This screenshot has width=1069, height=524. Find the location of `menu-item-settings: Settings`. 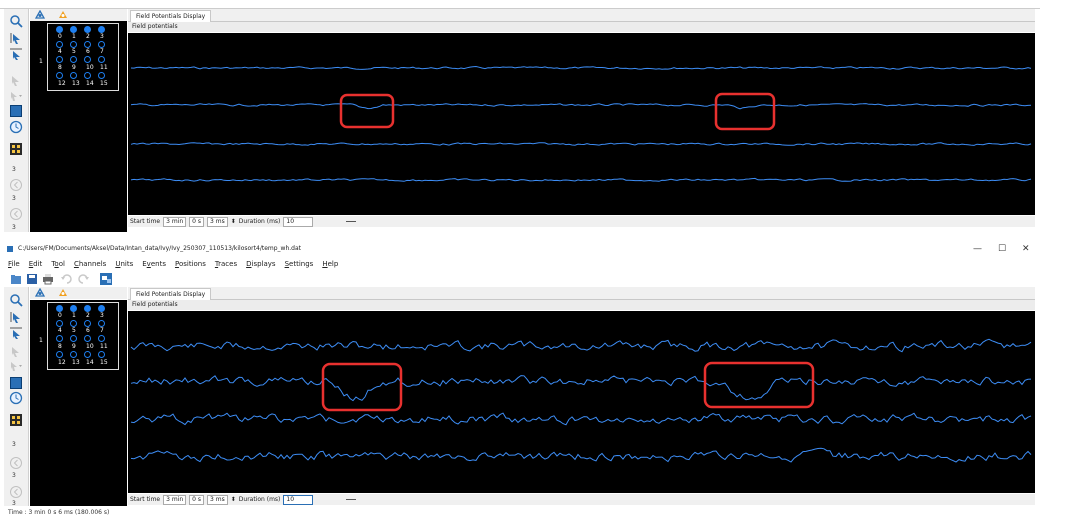

menu-item-settings: Settings is located at coordinates (299, 264).